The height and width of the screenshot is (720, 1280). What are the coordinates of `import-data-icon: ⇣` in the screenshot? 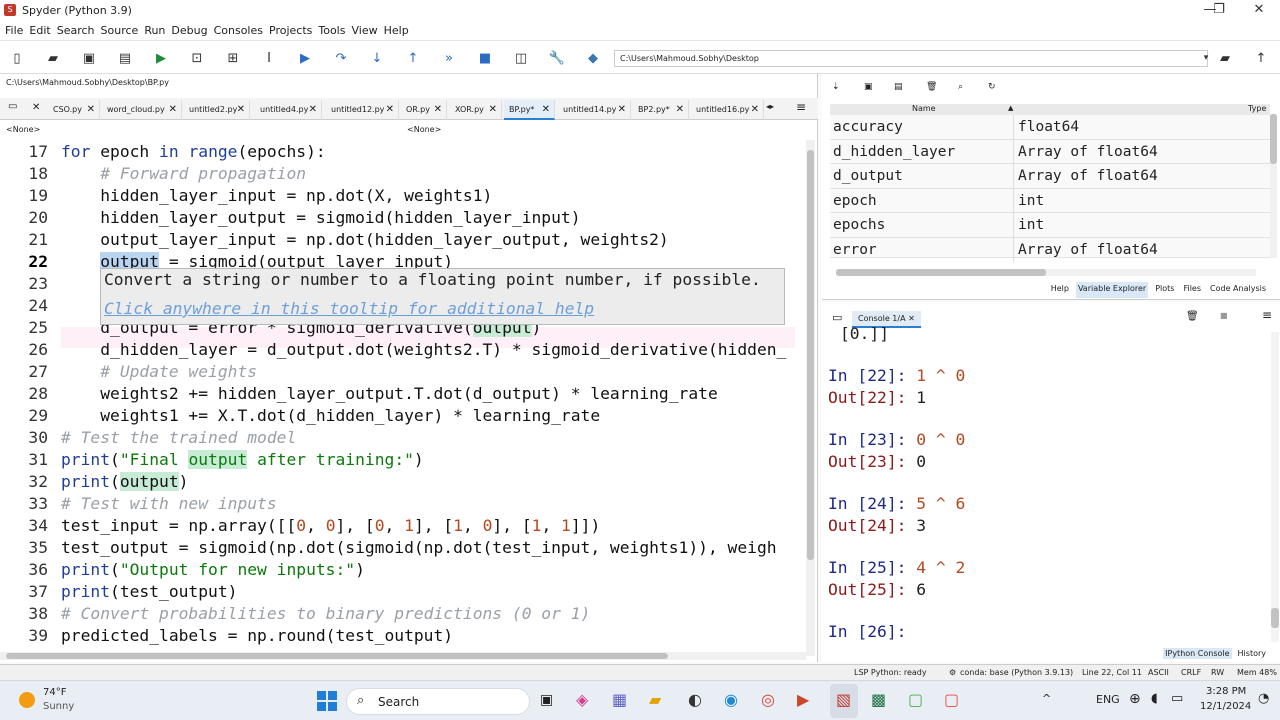 It's located at (836, 87).